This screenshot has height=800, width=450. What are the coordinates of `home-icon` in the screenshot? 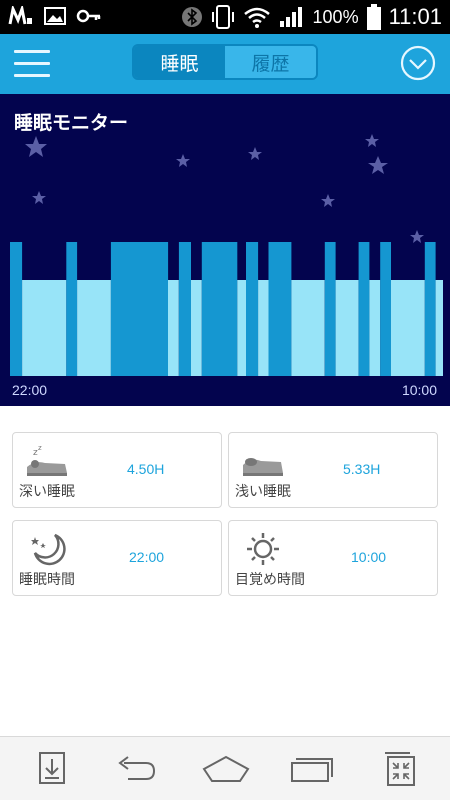 It's located at (226, 769).